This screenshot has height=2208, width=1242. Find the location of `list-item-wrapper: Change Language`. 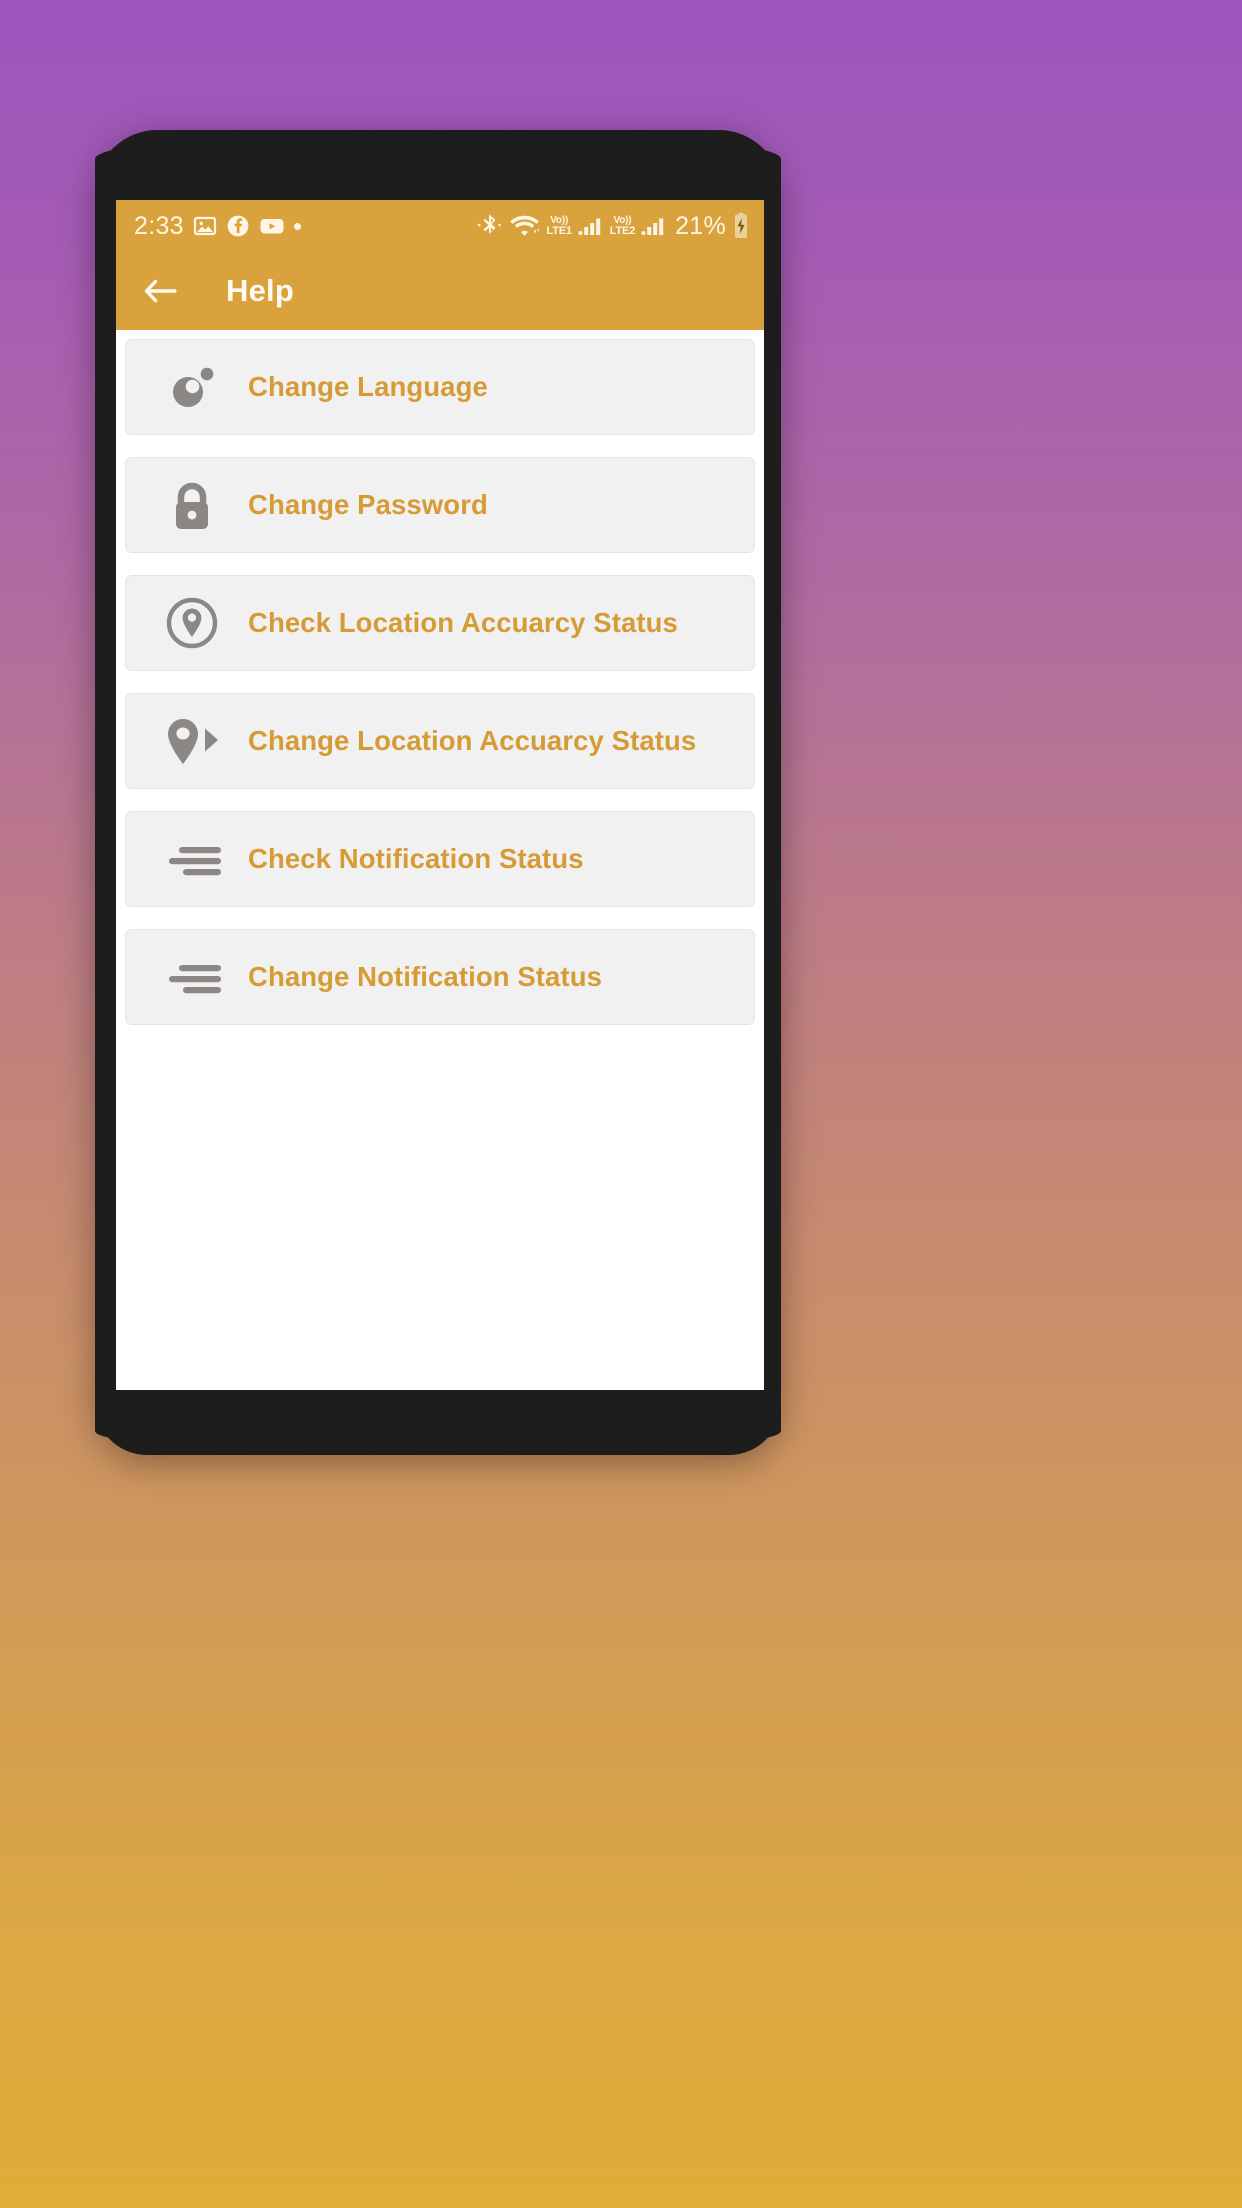

list-item-wrapper: Change Language is located at coordinates (440, 387).